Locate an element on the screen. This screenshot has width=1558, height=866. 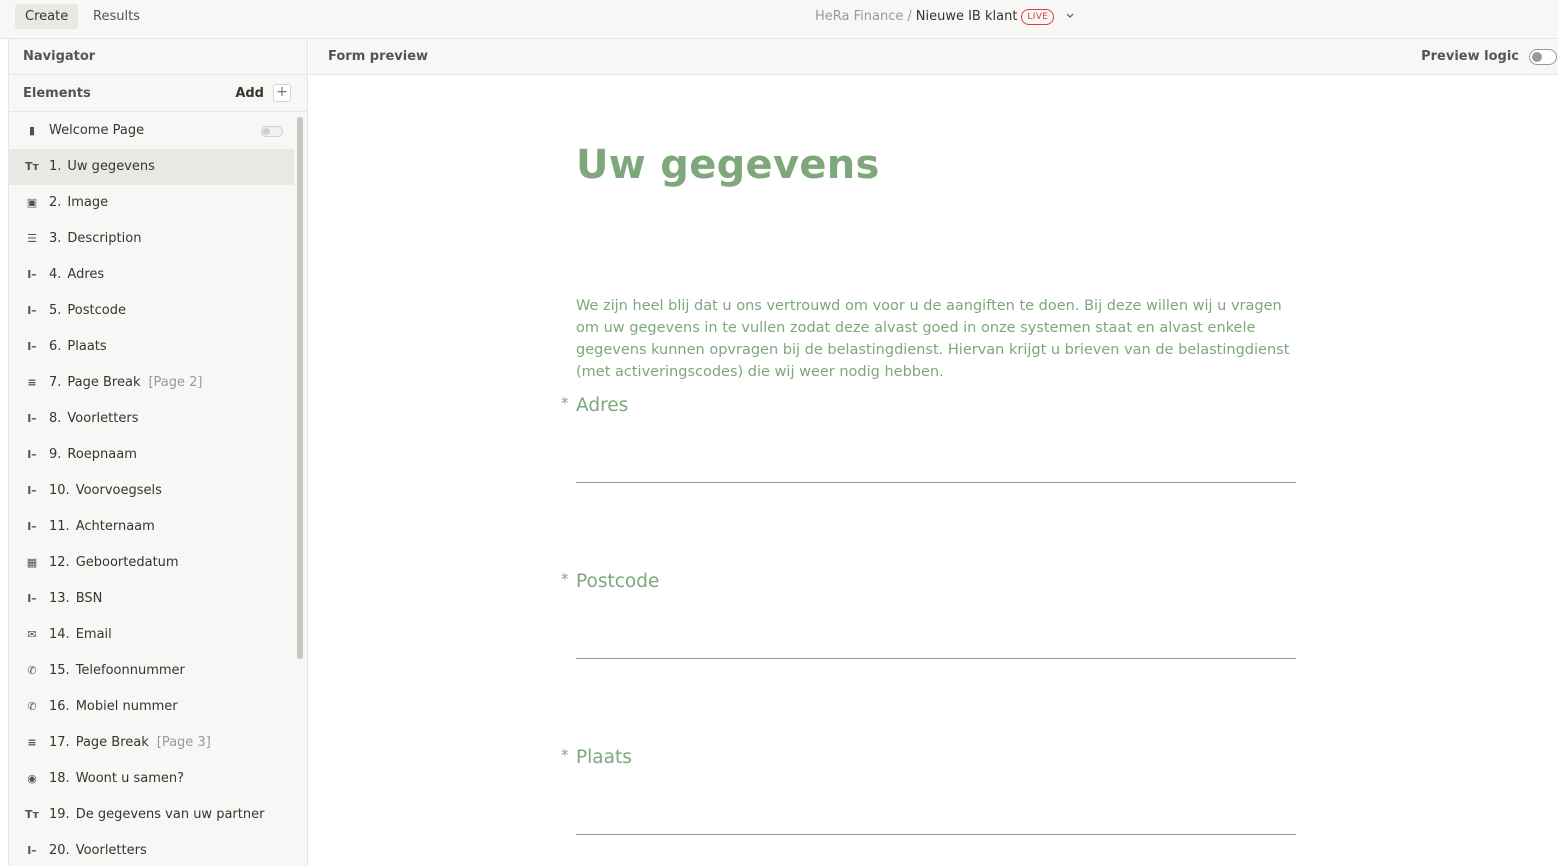
sidebar-item: I– 9. Roepnaam is located at coordinates (151, 455).